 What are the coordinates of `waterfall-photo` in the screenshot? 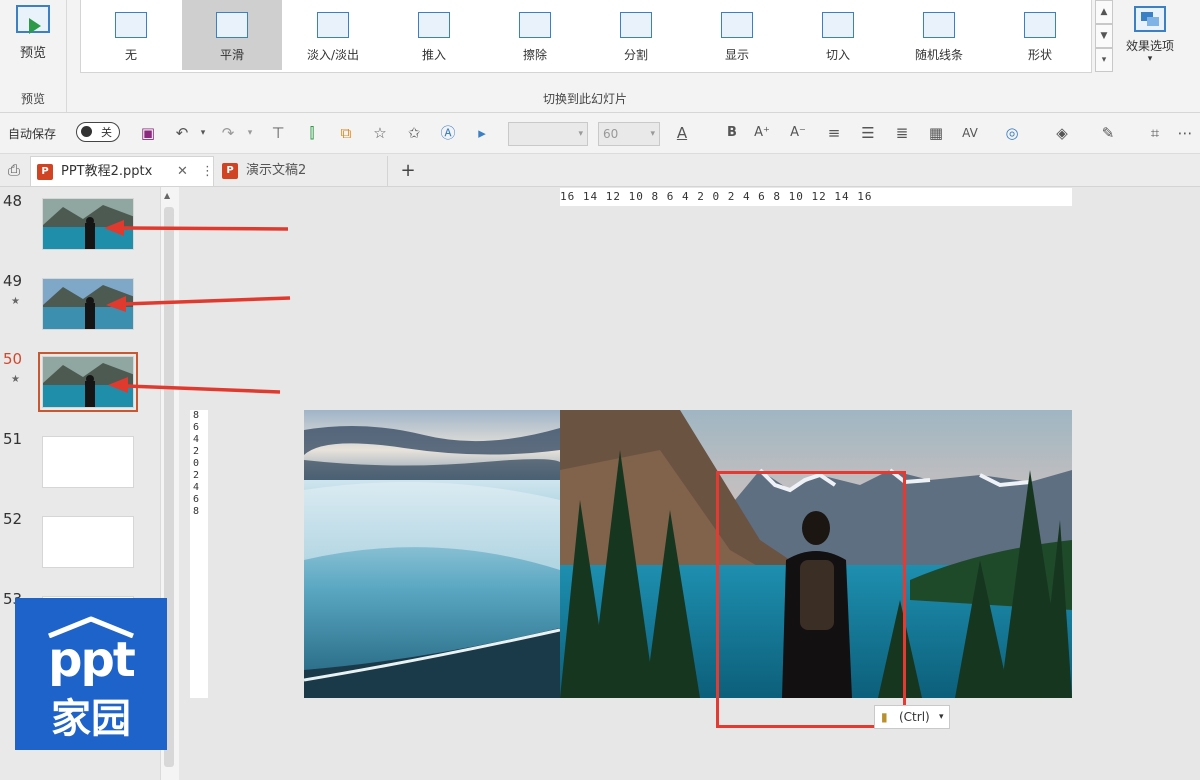 It's located at (432, 554).